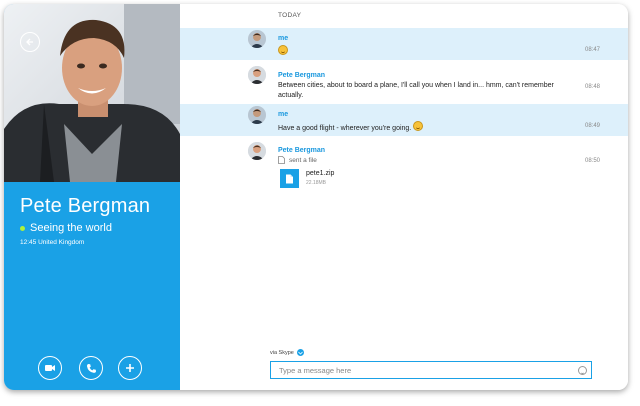 The width and height of the screenshot is (640, 406). Describe the element at coordinates (582, 370) in the screenshot. I see `smiley-icon` at that location.